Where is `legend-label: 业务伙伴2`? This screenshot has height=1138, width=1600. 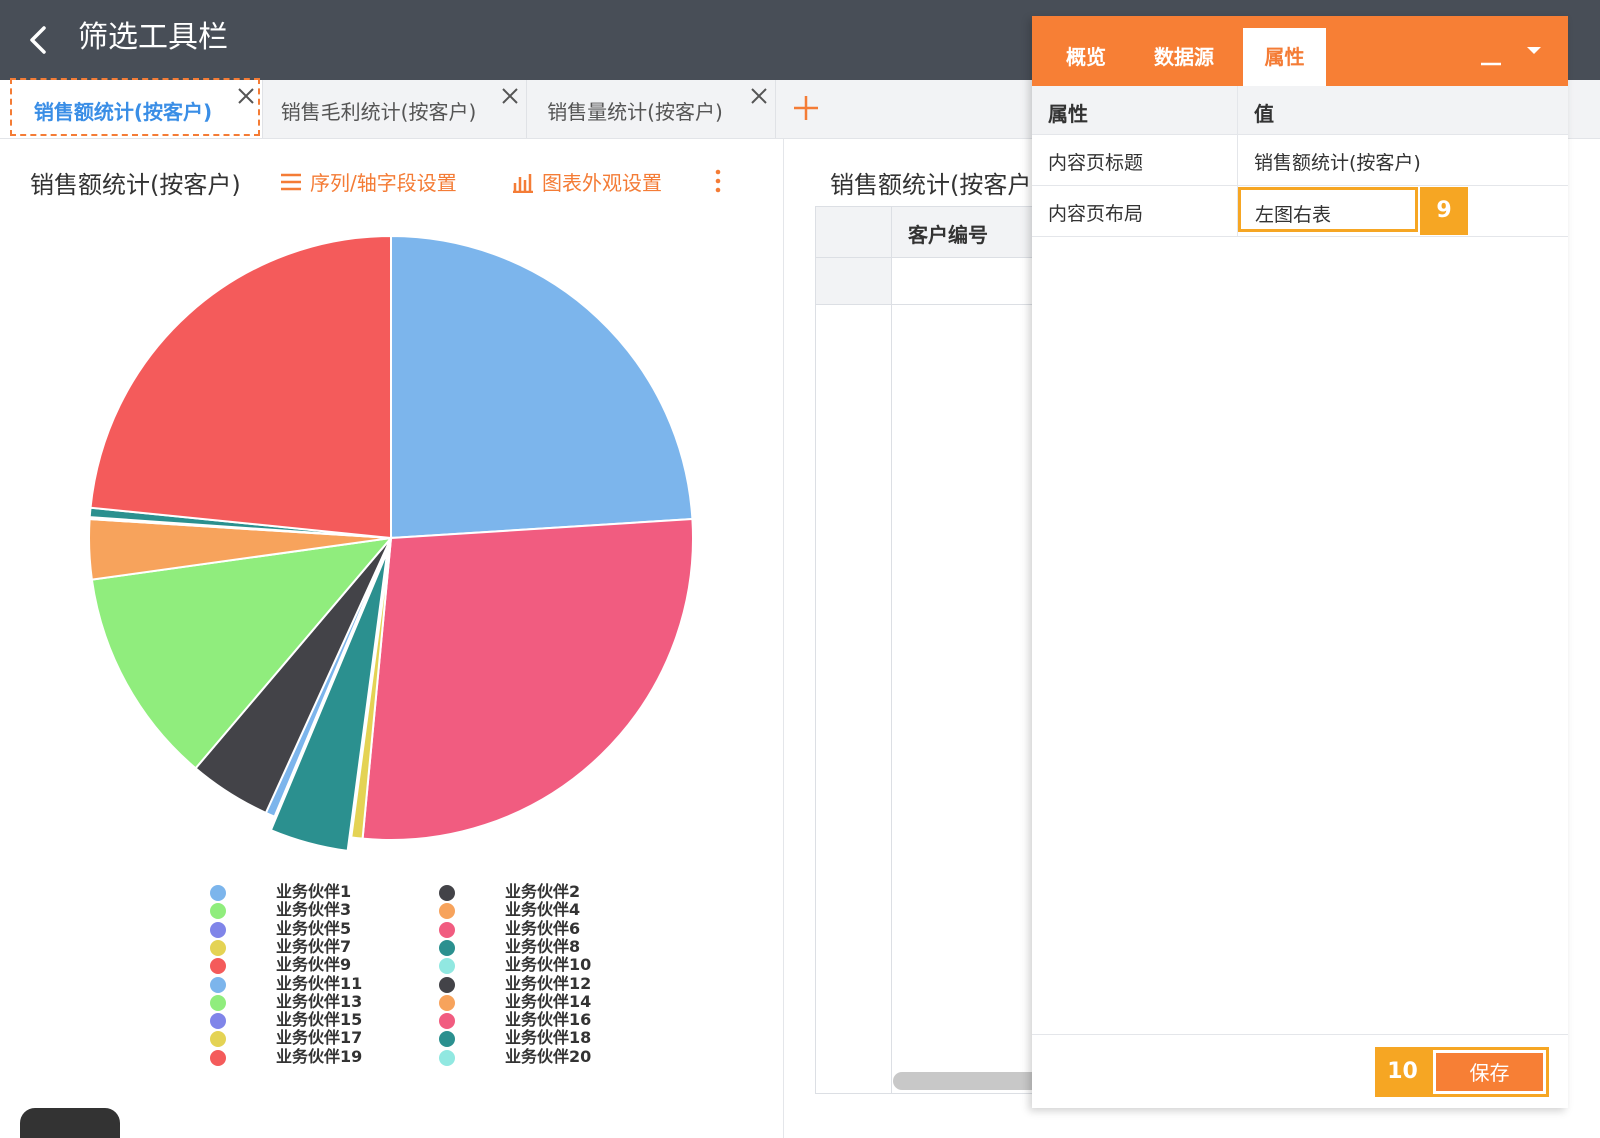 legend-label: 业务伙伴2 is located at coordinates (543, 891).